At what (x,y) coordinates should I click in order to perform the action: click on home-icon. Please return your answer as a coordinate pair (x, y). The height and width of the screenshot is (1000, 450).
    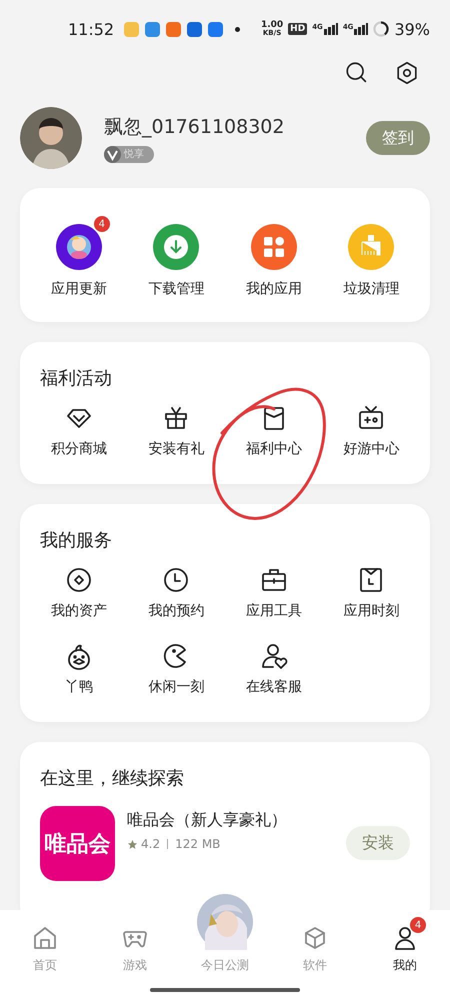
    Looking at the image, I should click on (45, 938).